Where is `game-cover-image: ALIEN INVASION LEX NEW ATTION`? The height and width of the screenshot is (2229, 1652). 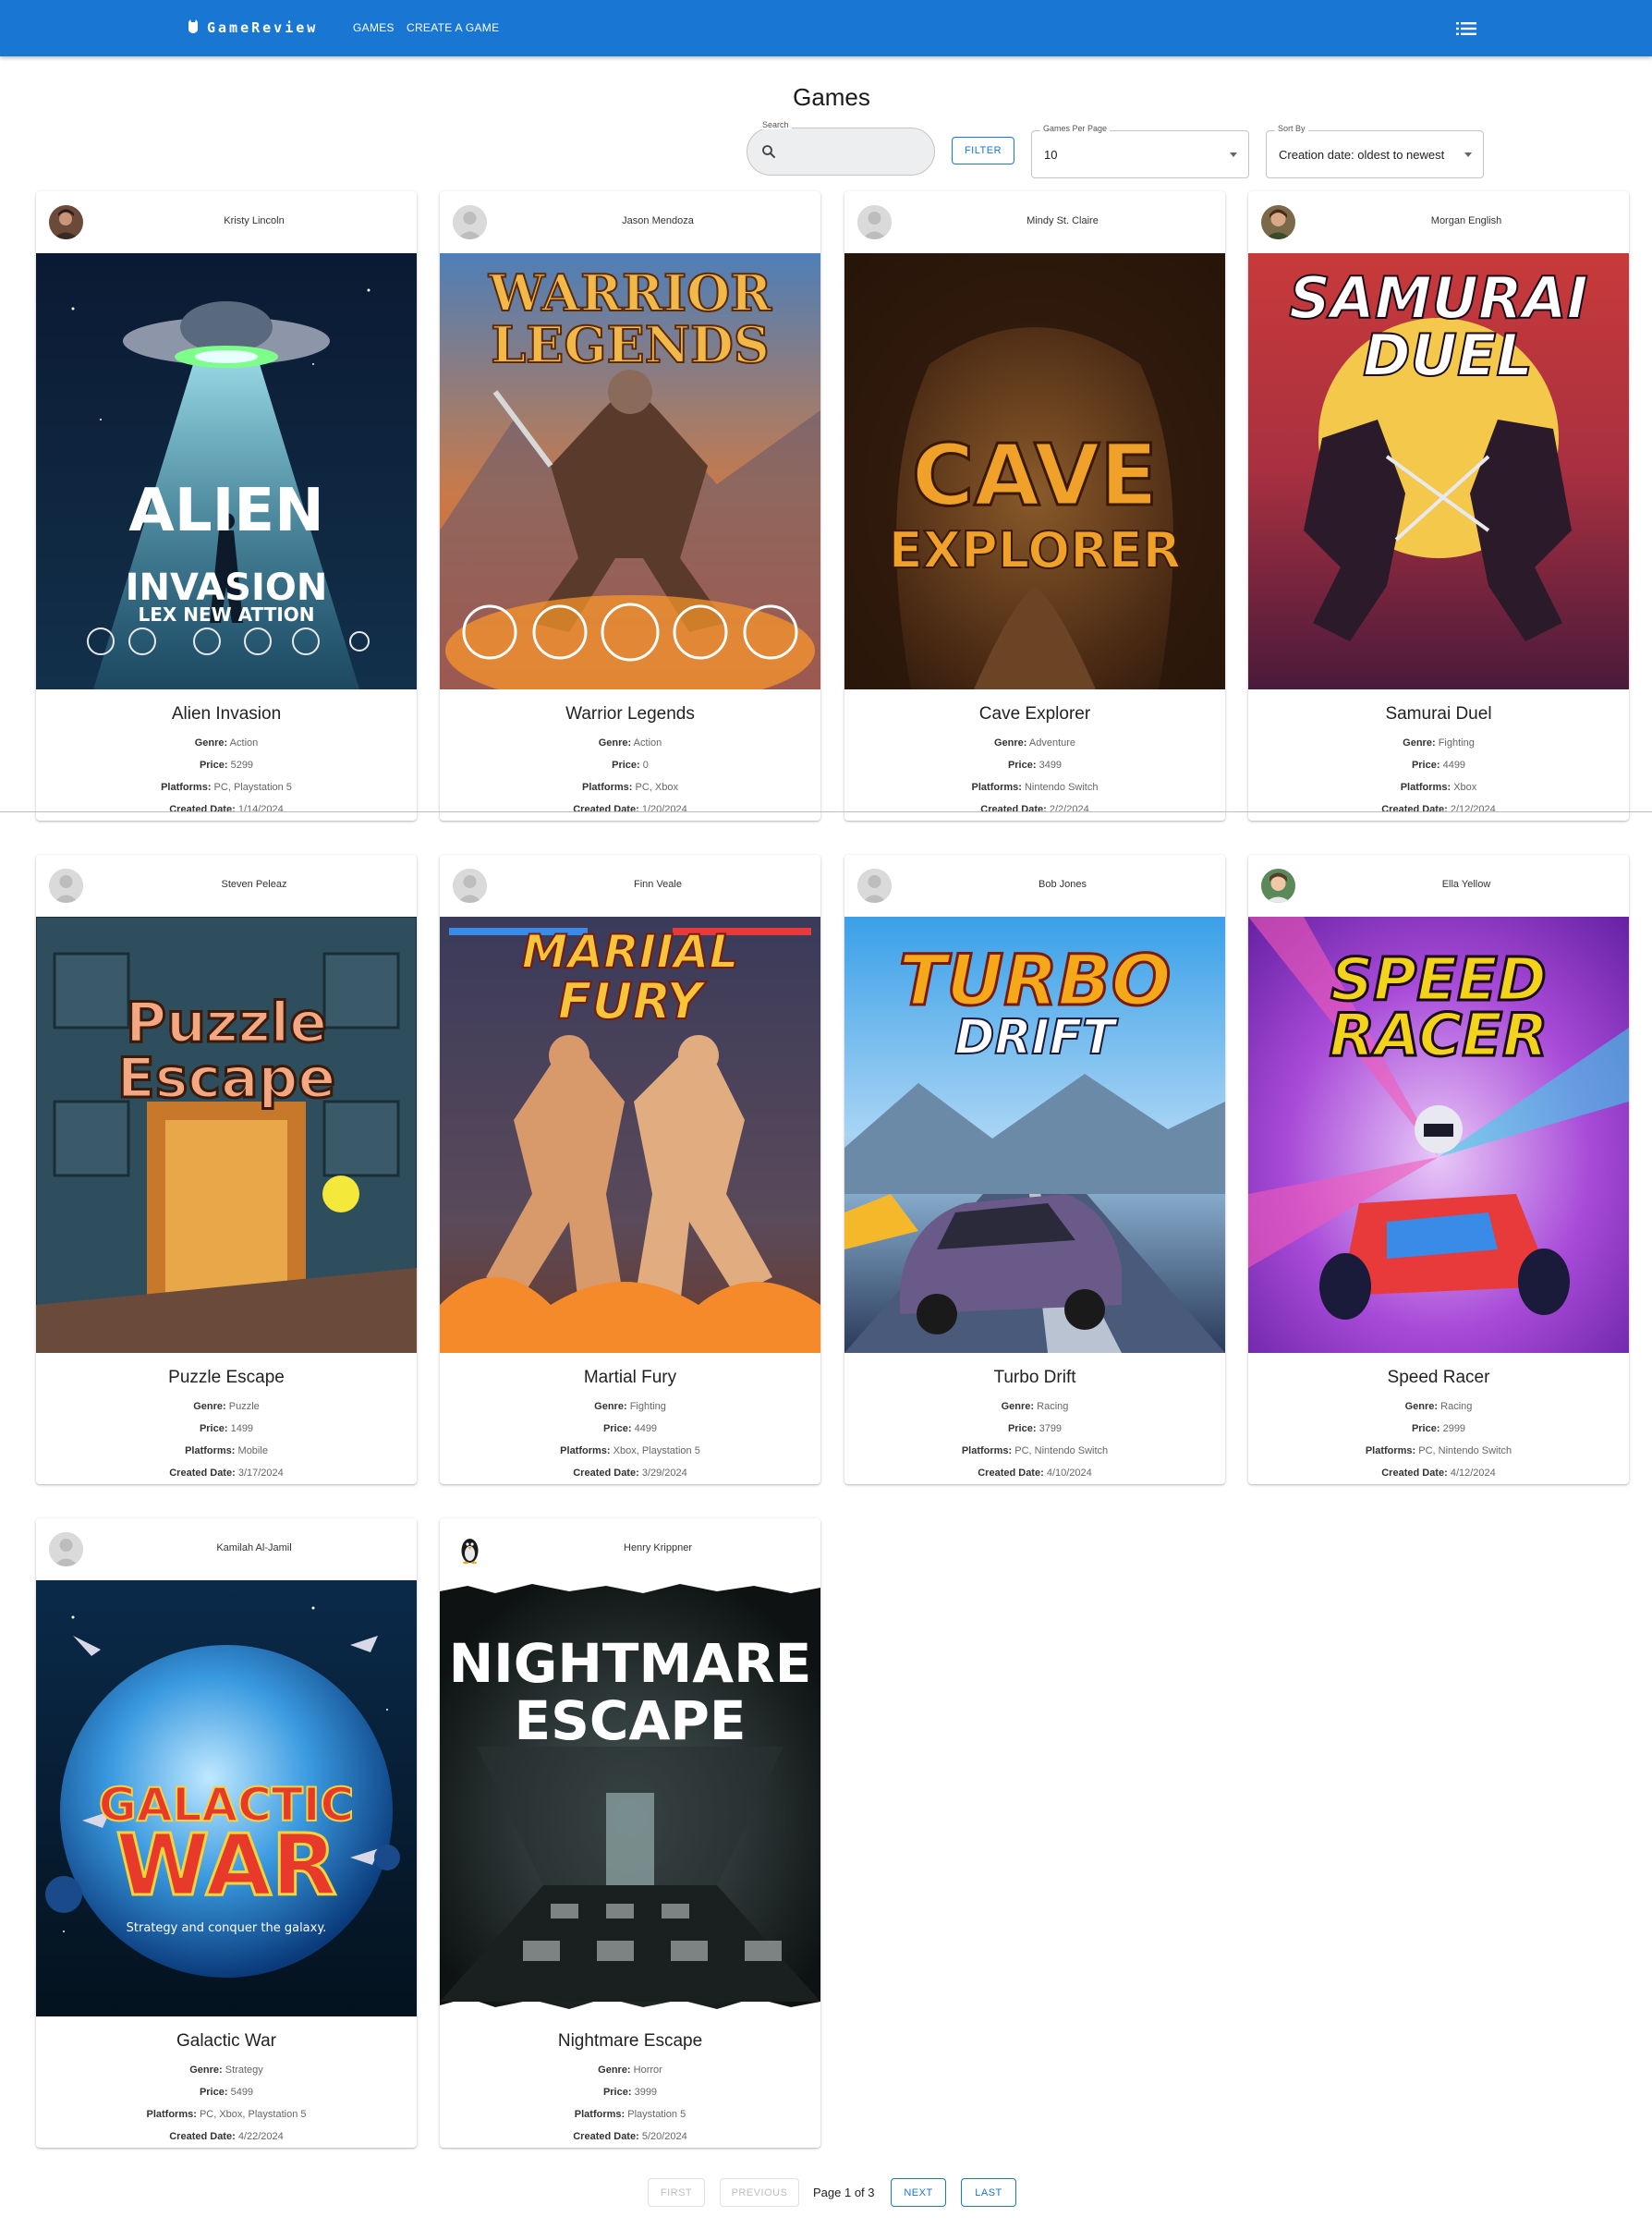
game-cover-image: ALIEN INVASION LEX NEW ATTION is located at coordinates (226, 471).